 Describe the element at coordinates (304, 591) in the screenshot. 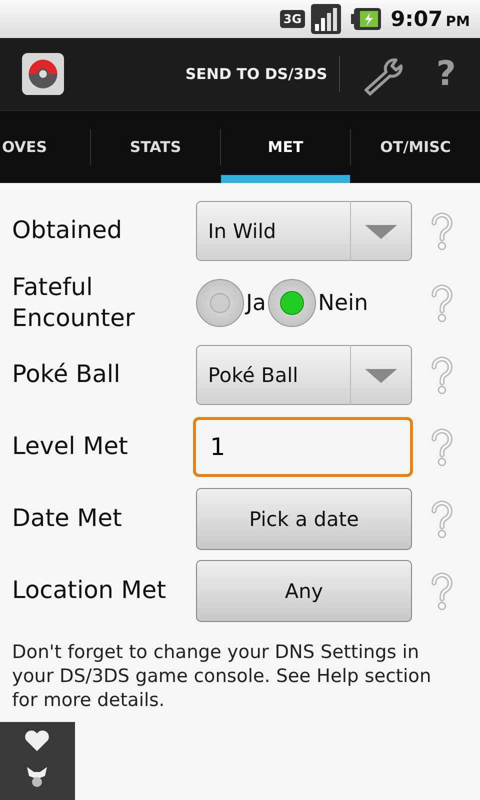

I see `picker-button: Any` at that location.